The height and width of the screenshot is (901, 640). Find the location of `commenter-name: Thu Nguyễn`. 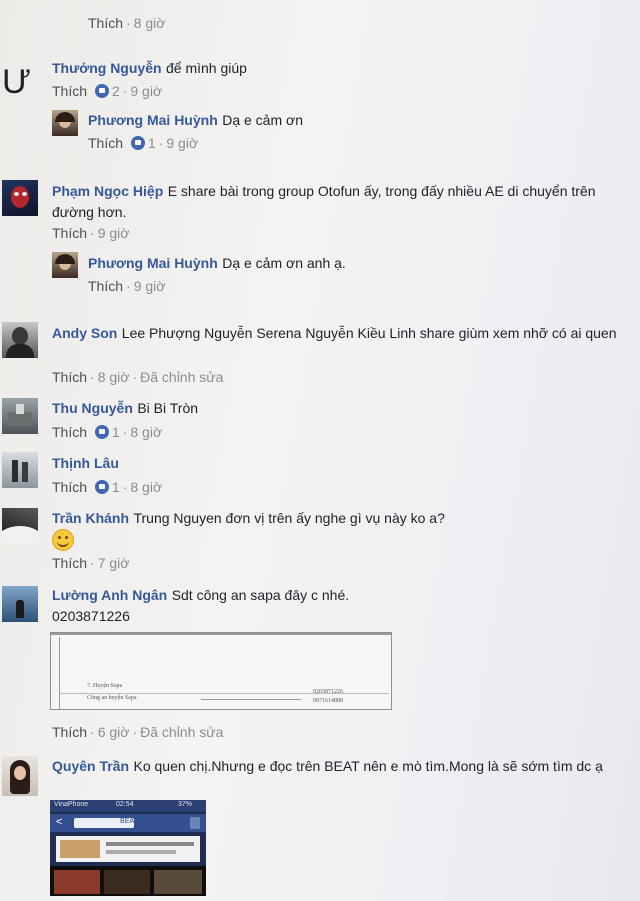

commenter-name: Thu Nguyễn is located at coordinates (92, 408).